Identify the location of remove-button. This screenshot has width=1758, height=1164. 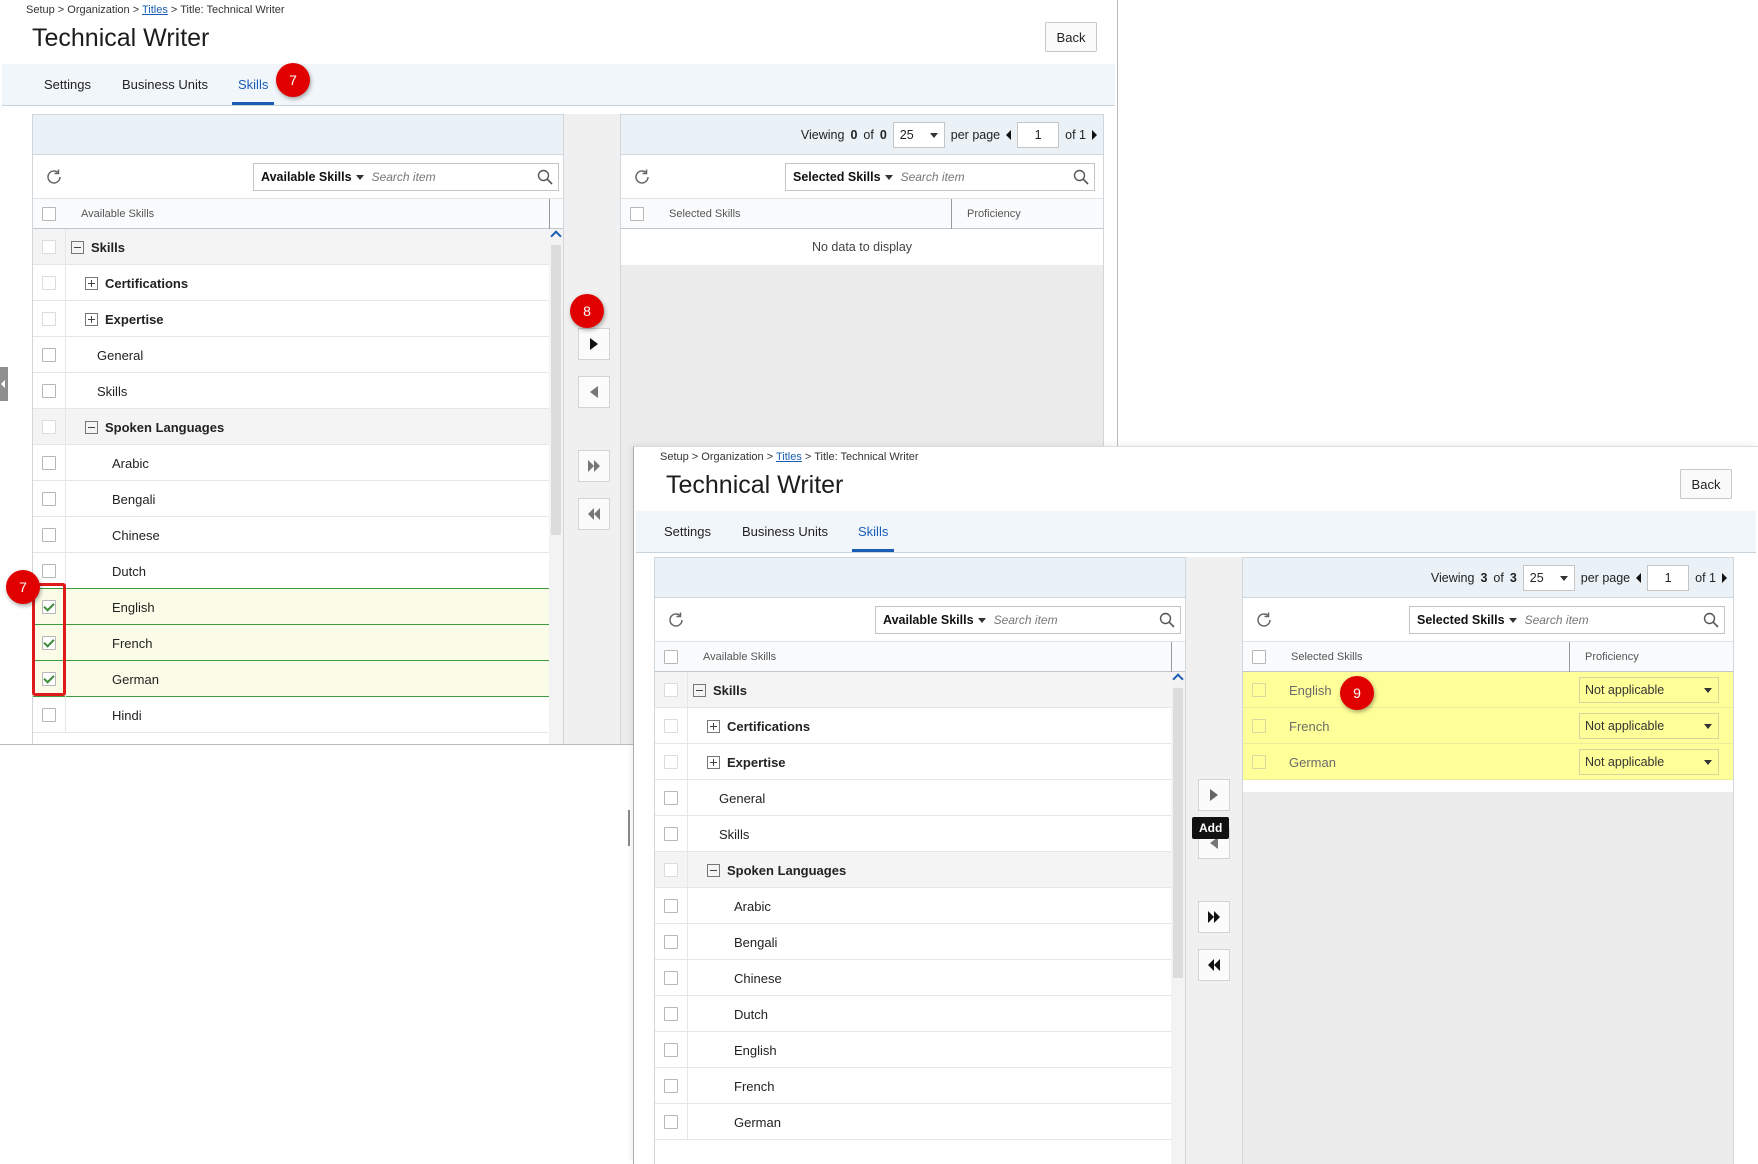
(594, 392).